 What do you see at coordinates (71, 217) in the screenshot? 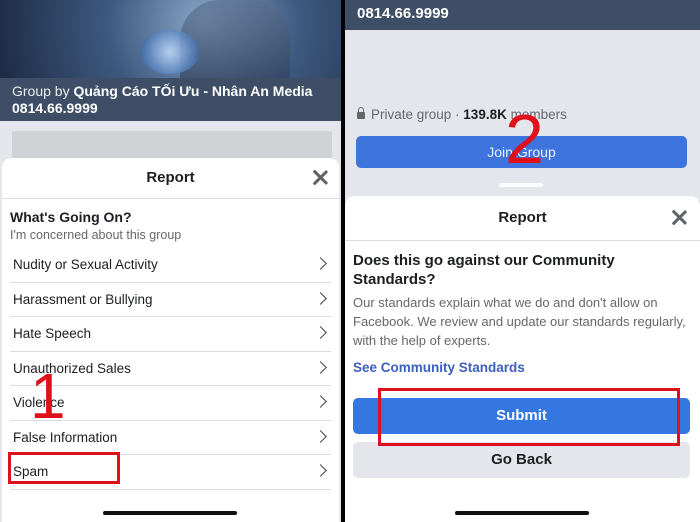
I see `question-title: What's Going On?` at bounding box center [71, 217].